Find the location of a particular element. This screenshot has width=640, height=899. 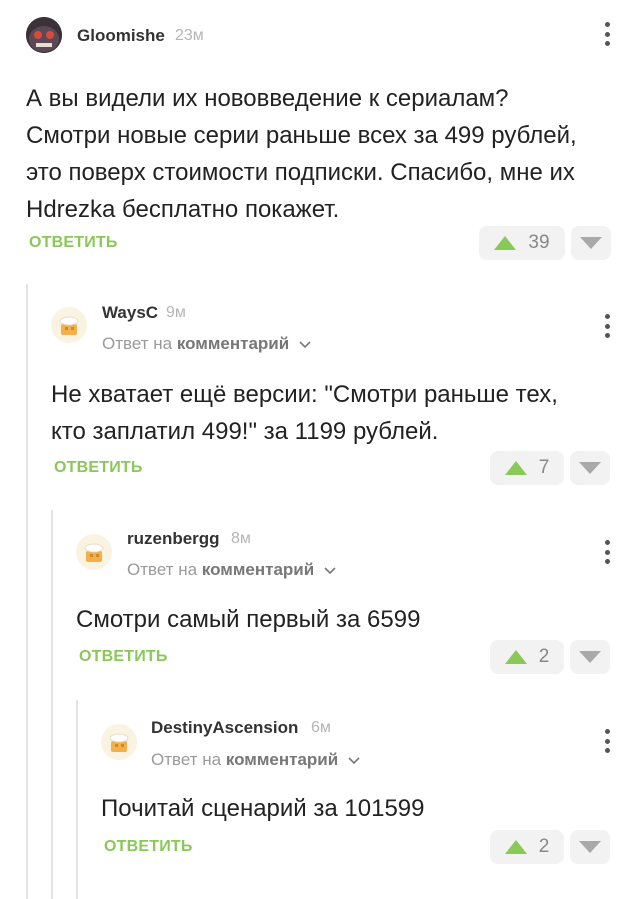

upvote-button: 7 is located at coordinates (527, 468).